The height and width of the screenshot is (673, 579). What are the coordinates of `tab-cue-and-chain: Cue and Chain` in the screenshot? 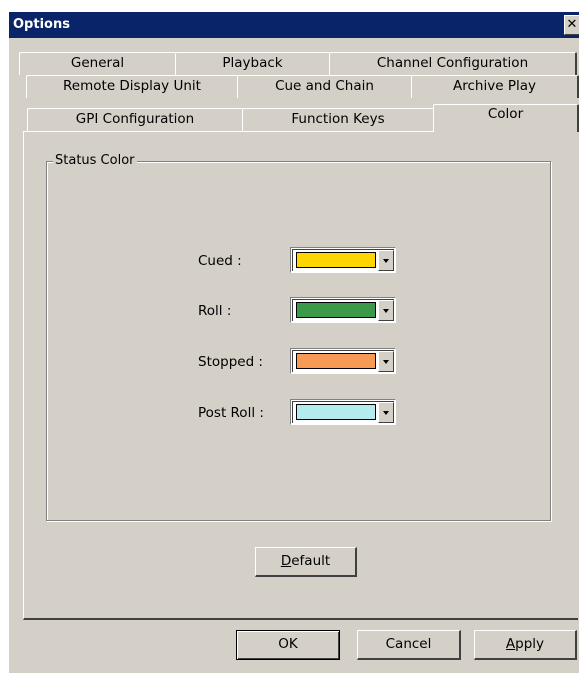 It's located at (325, 86).